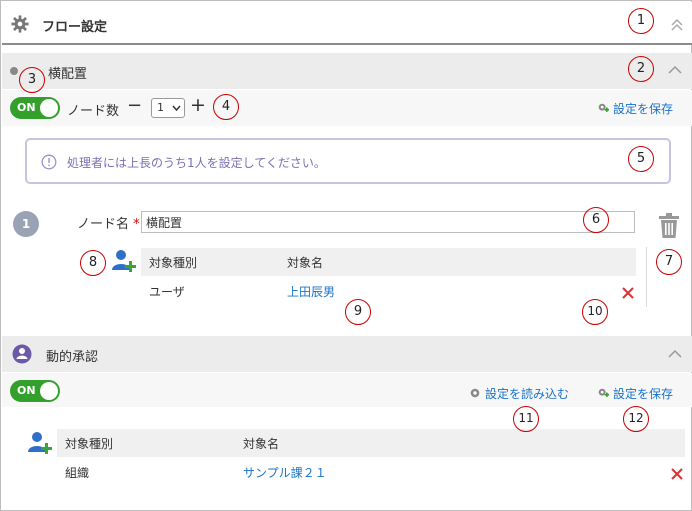 The height and width of the screenshot is (511, 692). I want to click on table-row: 組織 サンプル課２１, so click(371, 472).